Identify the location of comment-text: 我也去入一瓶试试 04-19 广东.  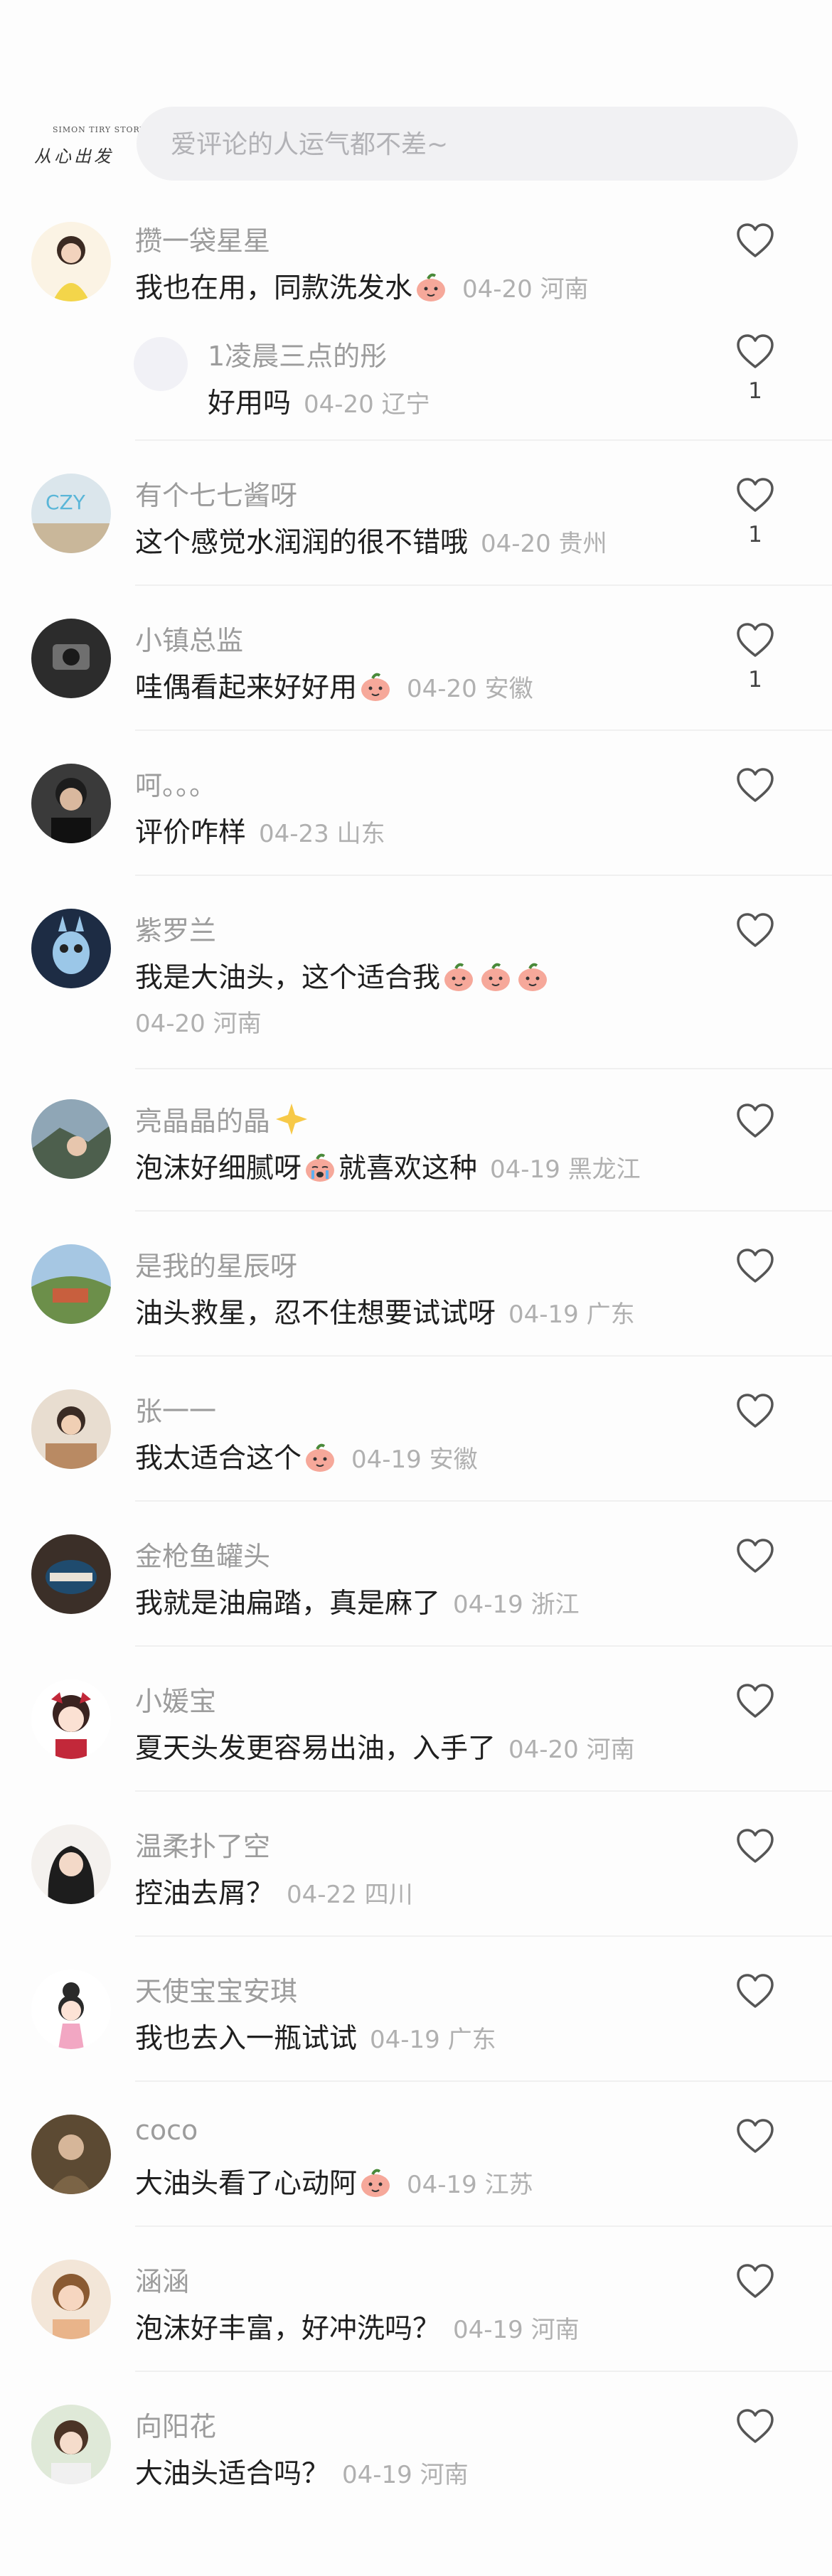
(315, 2036).